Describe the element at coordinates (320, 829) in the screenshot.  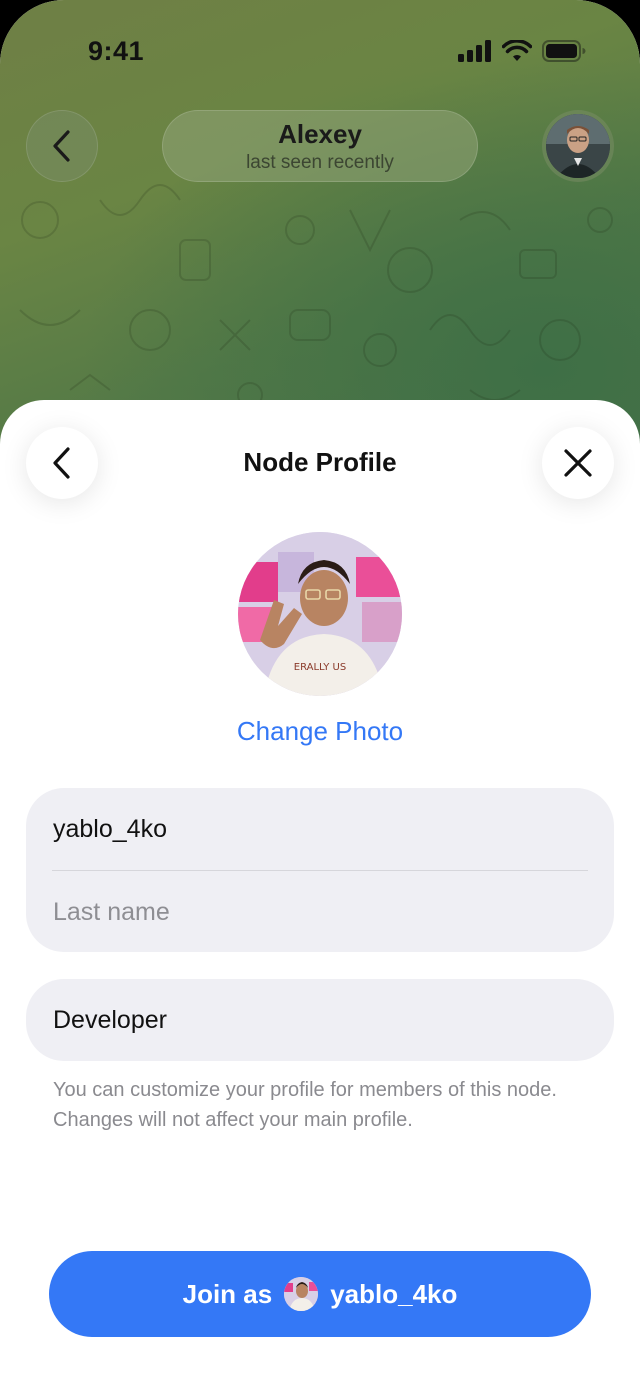
I see `first-name-field: yablo_4ko` at that location.